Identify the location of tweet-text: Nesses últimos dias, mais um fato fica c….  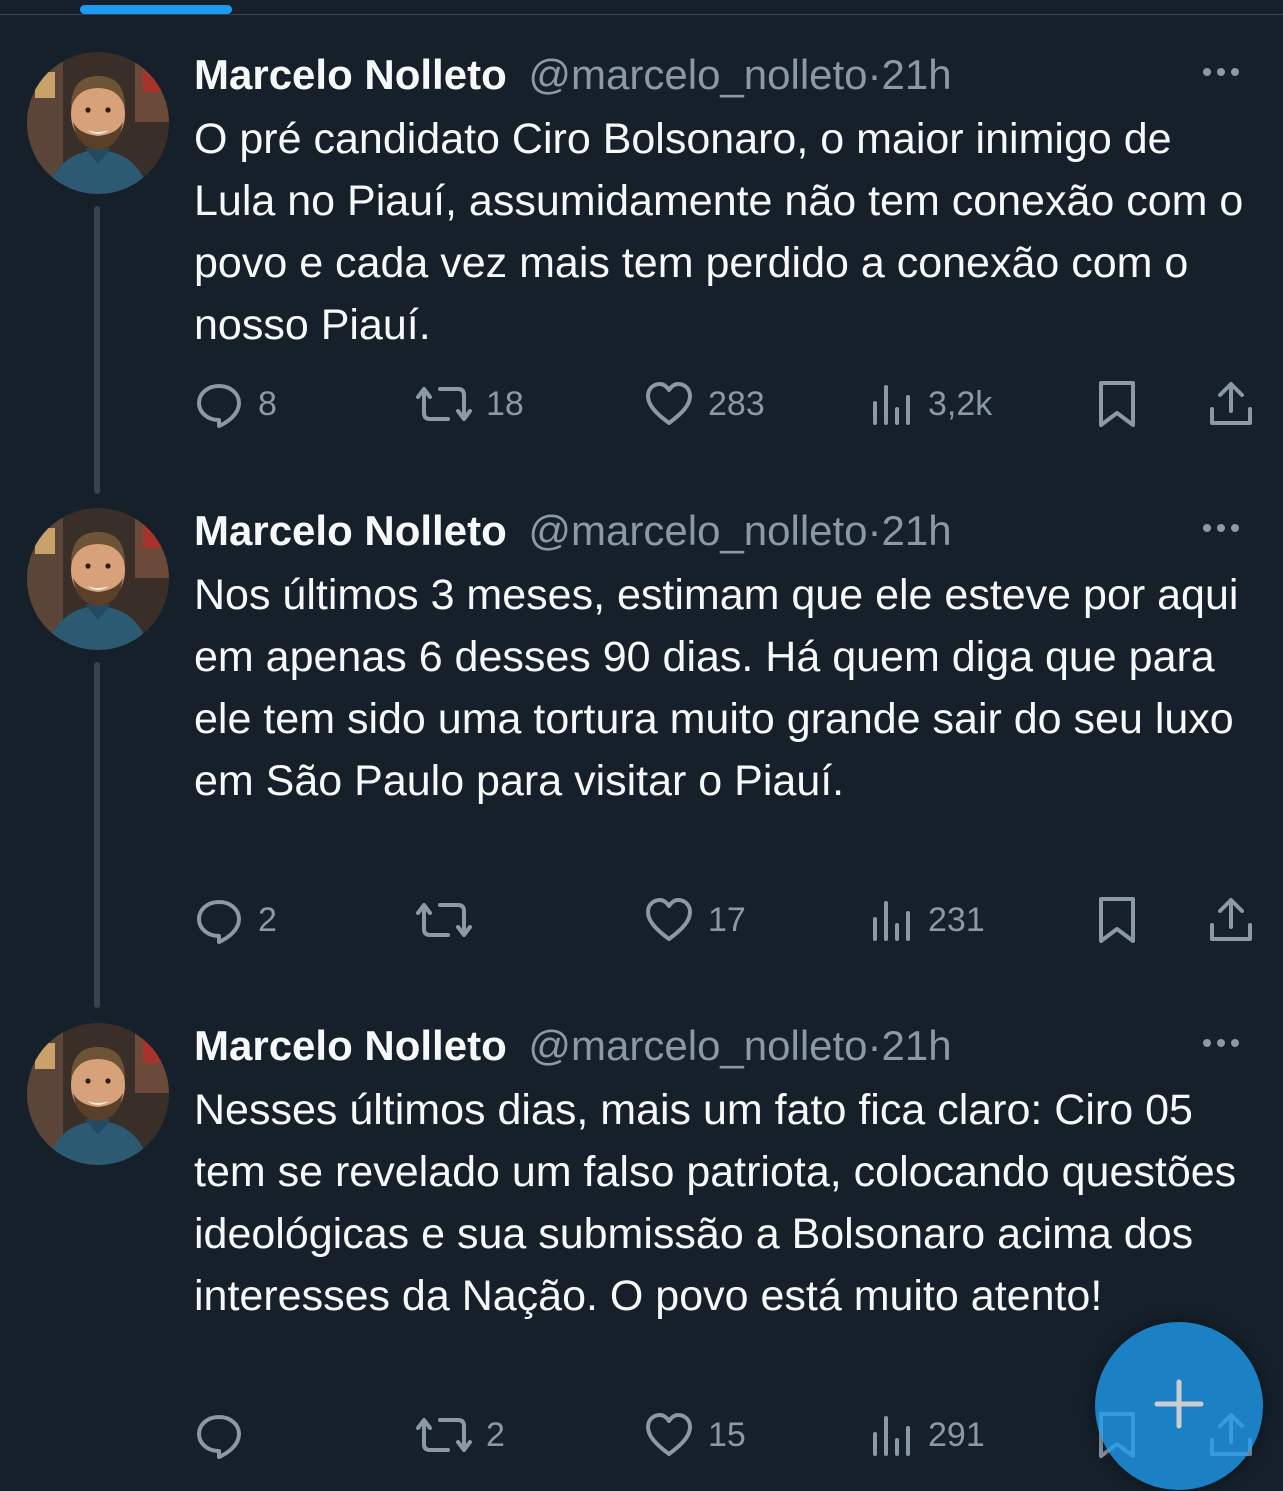
(715, 1203).